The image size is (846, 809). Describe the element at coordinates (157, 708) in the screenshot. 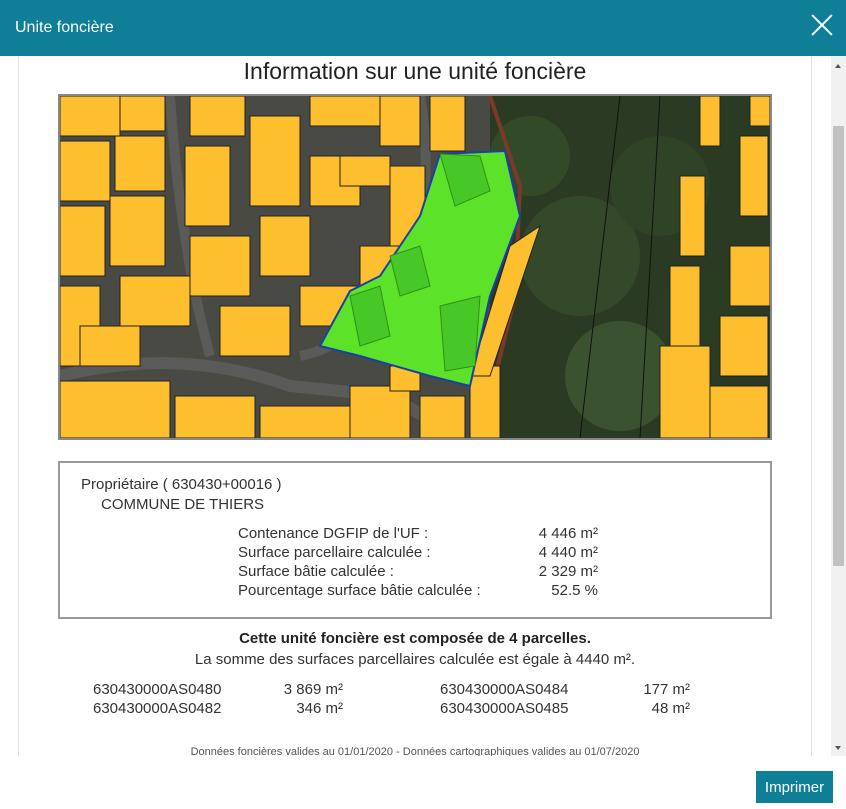

I see `parcel-id: 630430000AS0482` at that location.